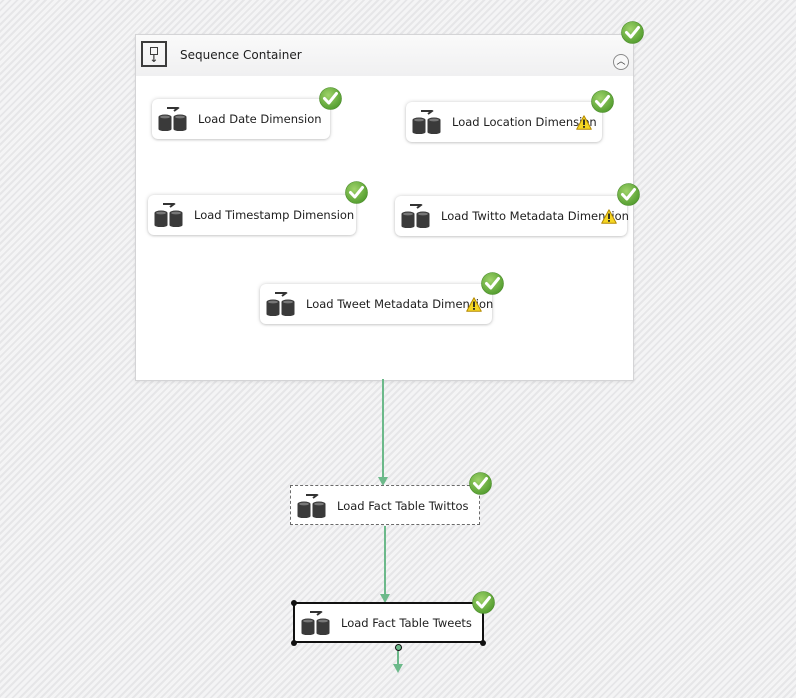  What do you see at coordinates (154, 54) in the screenshot?
I see `sequence-container-icon: ↓` at bounding box center [154, 54].